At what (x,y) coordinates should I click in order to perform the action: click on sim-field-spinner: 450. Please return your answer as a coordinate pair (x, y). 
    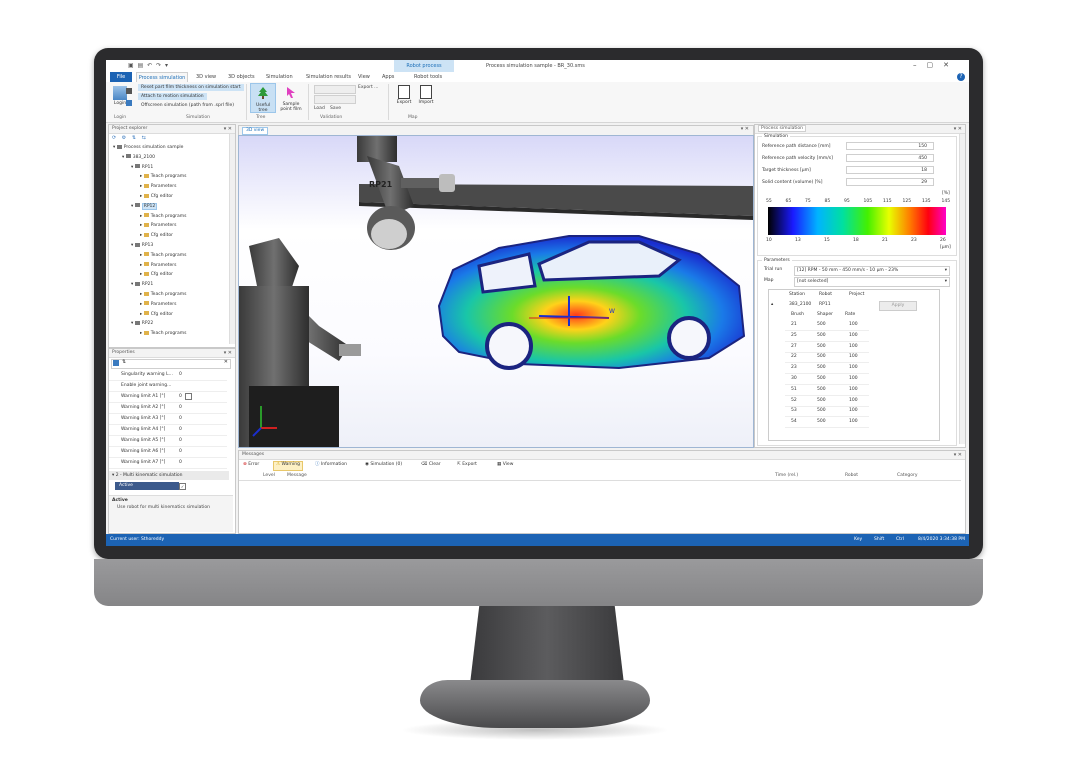
    Looking at the image, I should click on (890, 158).